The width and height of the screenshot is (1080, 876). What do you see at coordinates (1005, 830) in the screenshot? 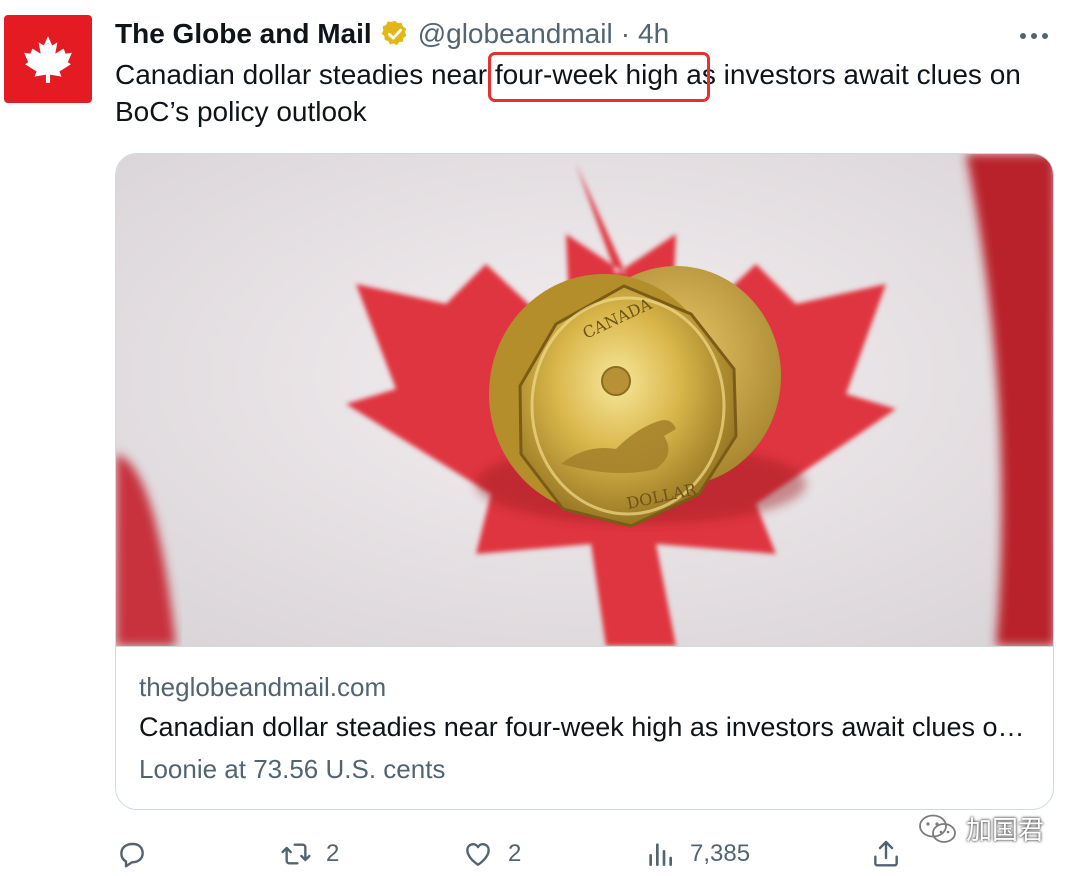
I see `watermark-text: 加国君` at bounding box center [1005, 830].